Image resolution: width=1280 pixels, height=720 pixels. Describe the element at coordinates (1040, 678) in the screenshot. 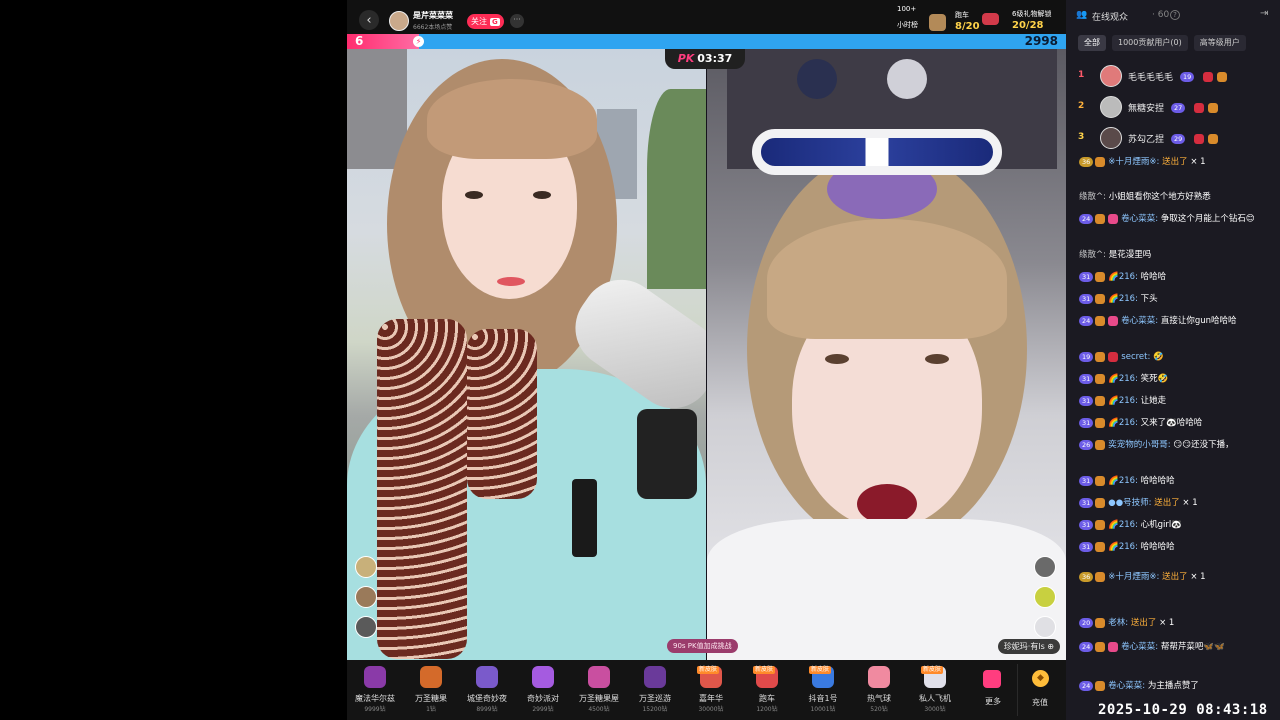

I see `diamond-icon: ◆` at that location.